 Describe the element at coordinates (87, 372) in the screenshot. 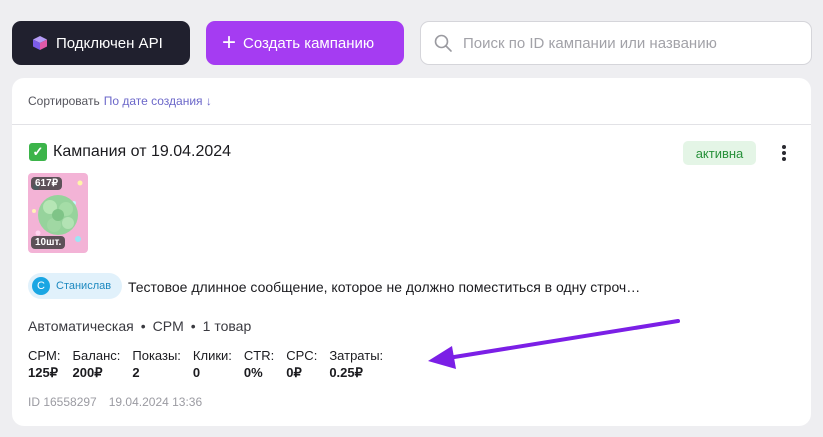

I see `stat-value: 200₽` at that location.